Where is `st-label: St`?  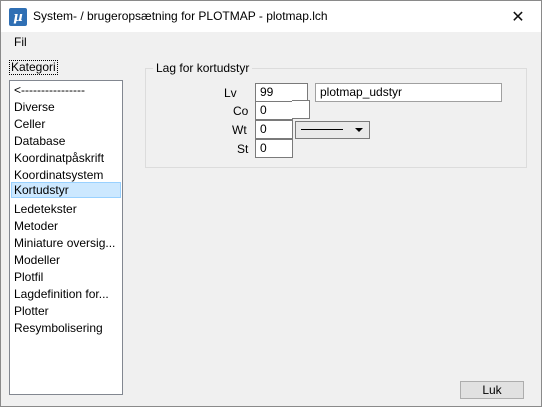
st-label: St is located at coordinates (243, 149).